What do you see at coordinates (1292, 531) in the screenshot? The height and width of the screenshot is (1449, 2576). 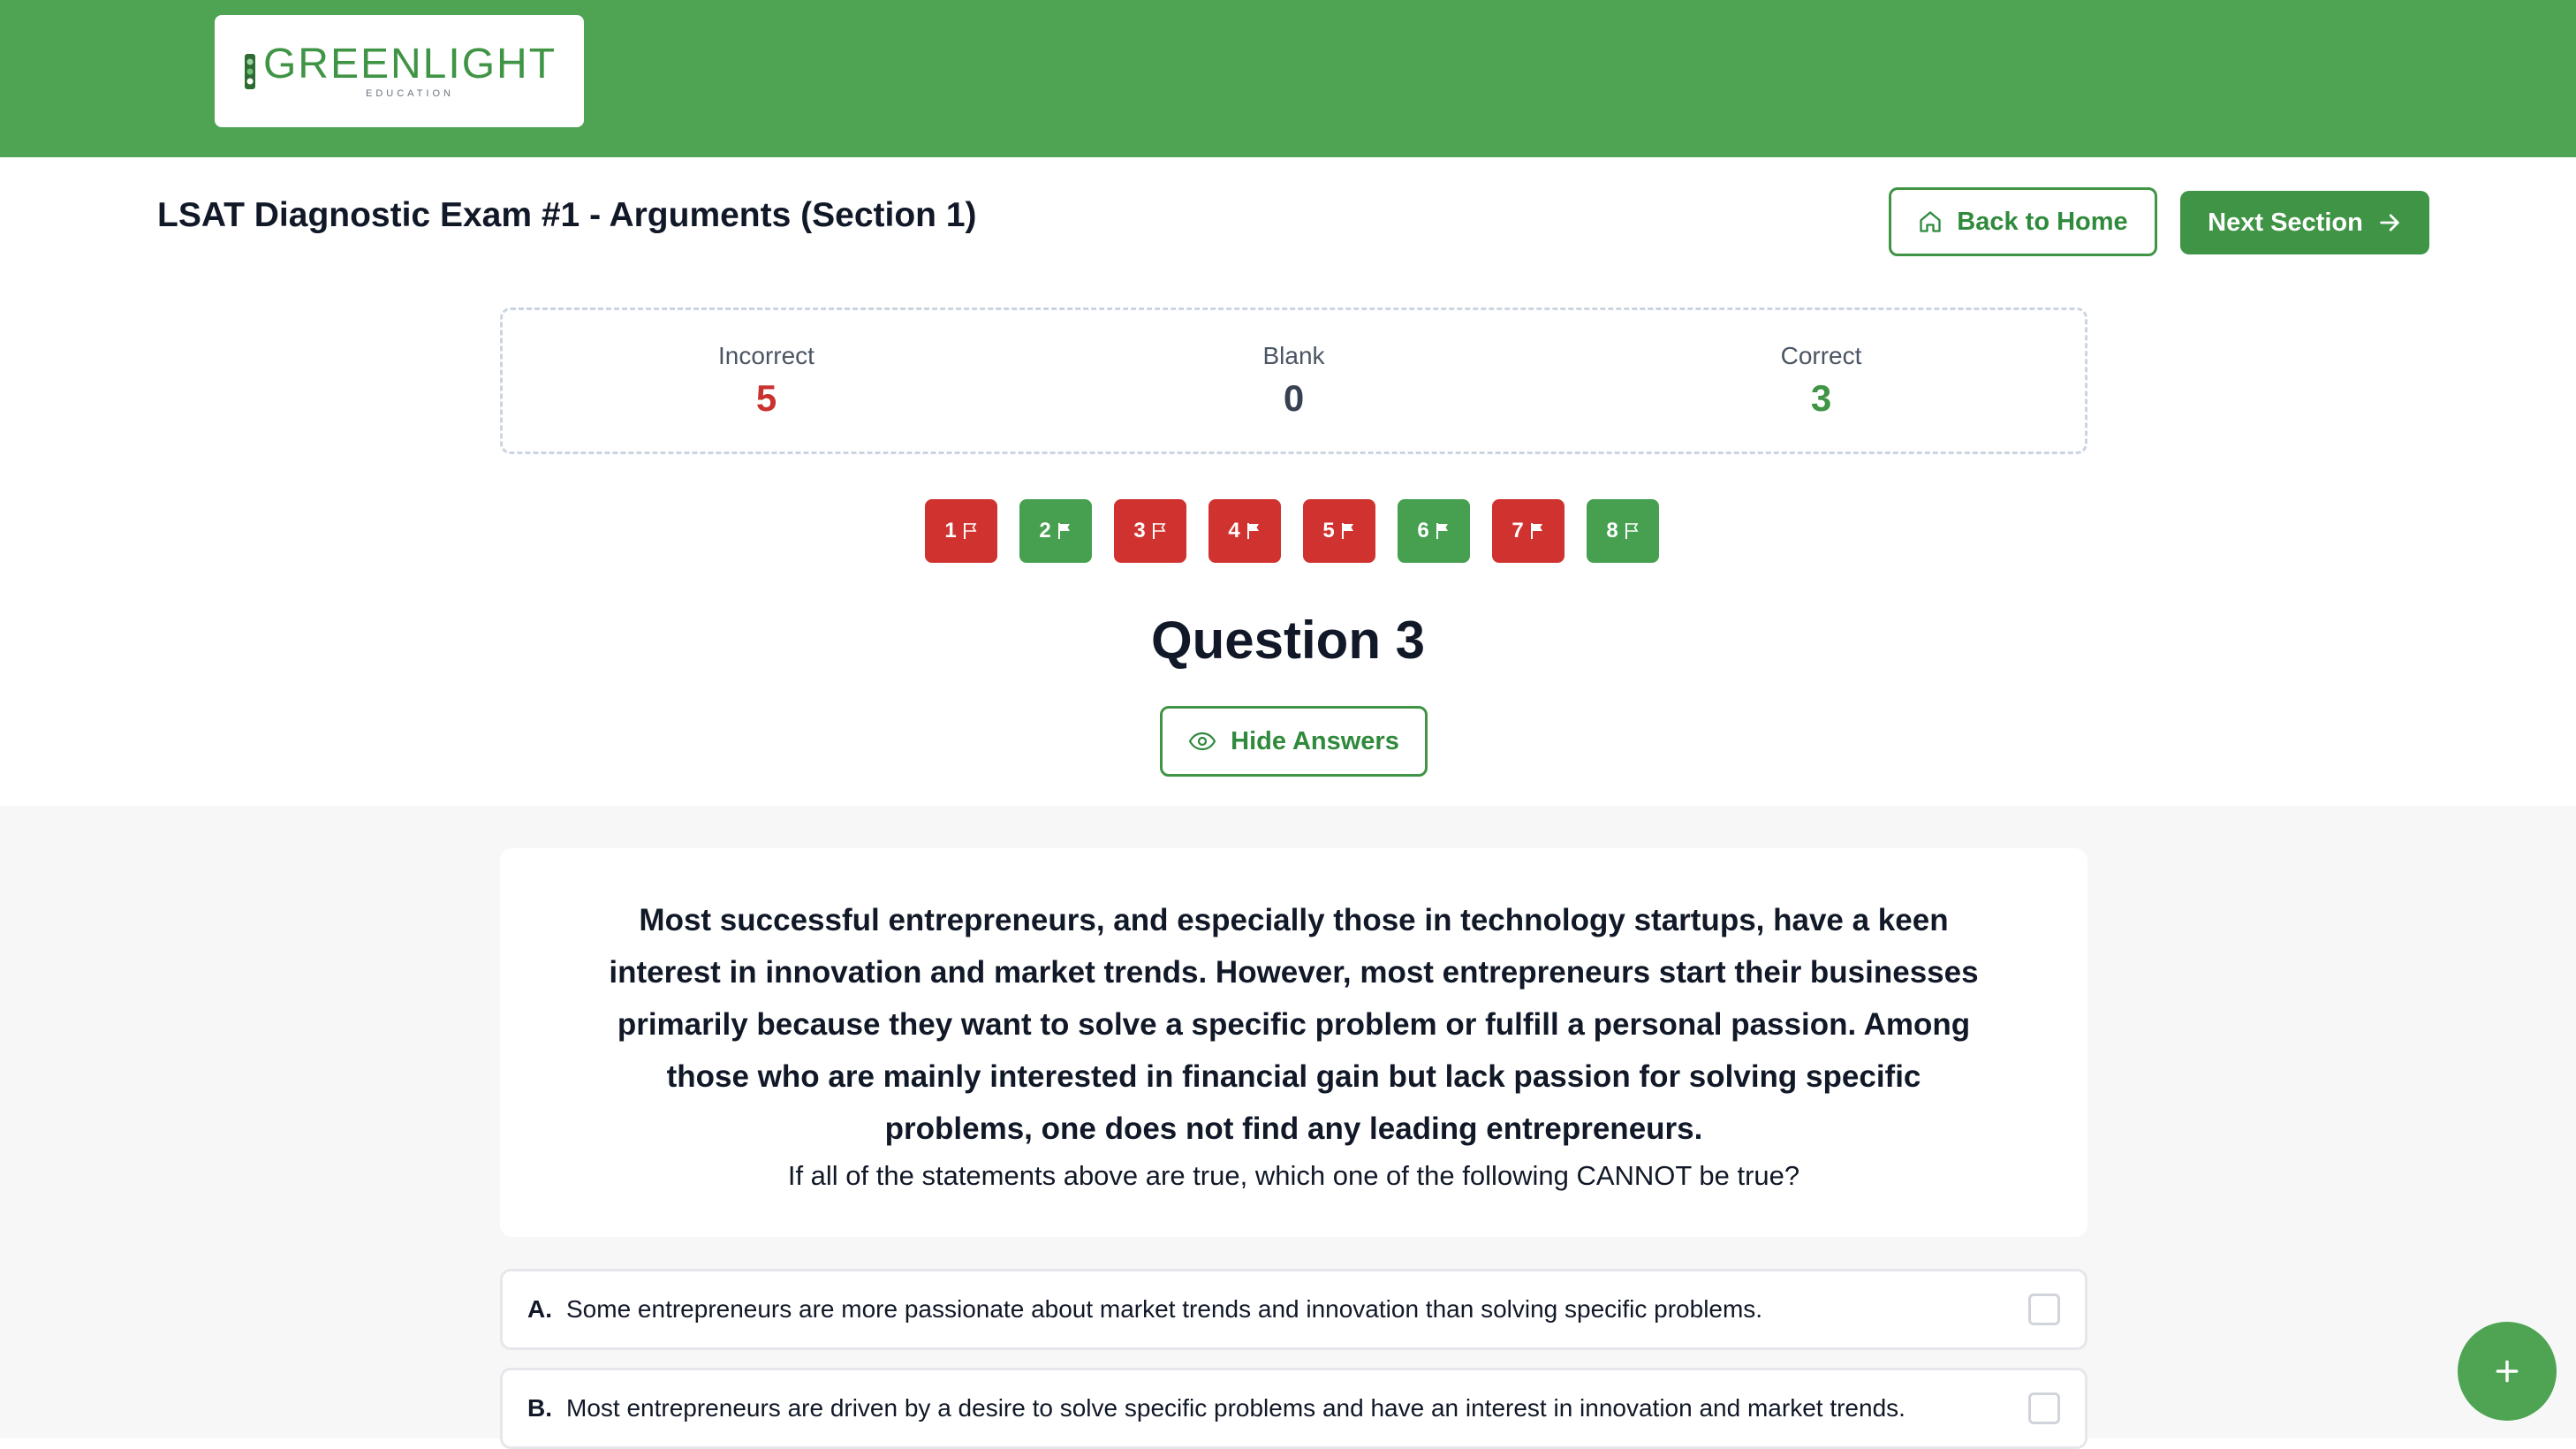 I see `question-navigator: 1 2 3 4 5 6 7 8` at bounding box center [1292, 531].